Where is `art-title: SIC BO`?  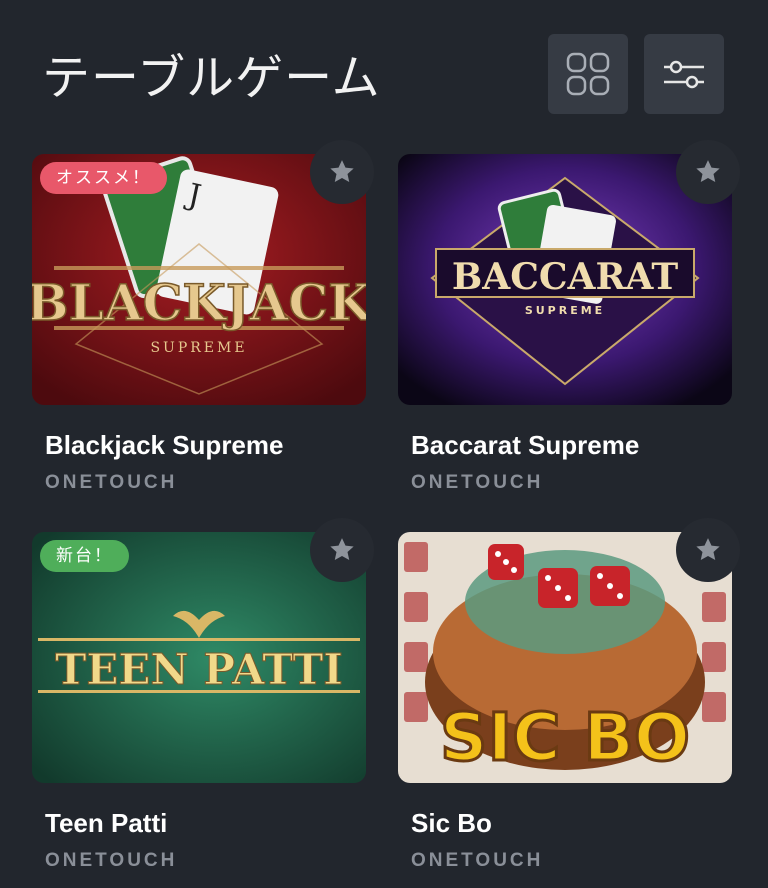 art-title: SIC BO is located at coordinates (565, 737).